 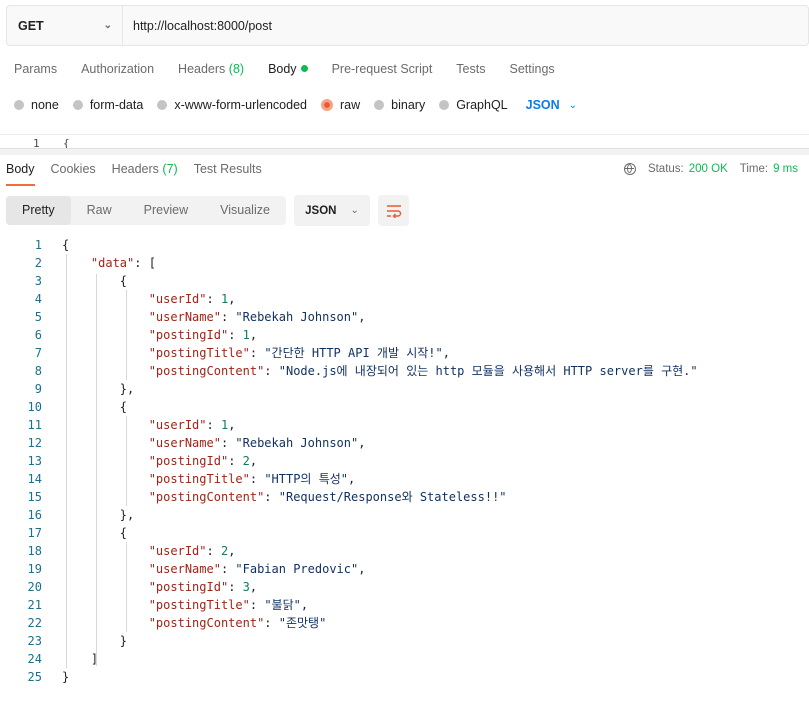 I want to click on code-text: ], so click(x=80, y=659).